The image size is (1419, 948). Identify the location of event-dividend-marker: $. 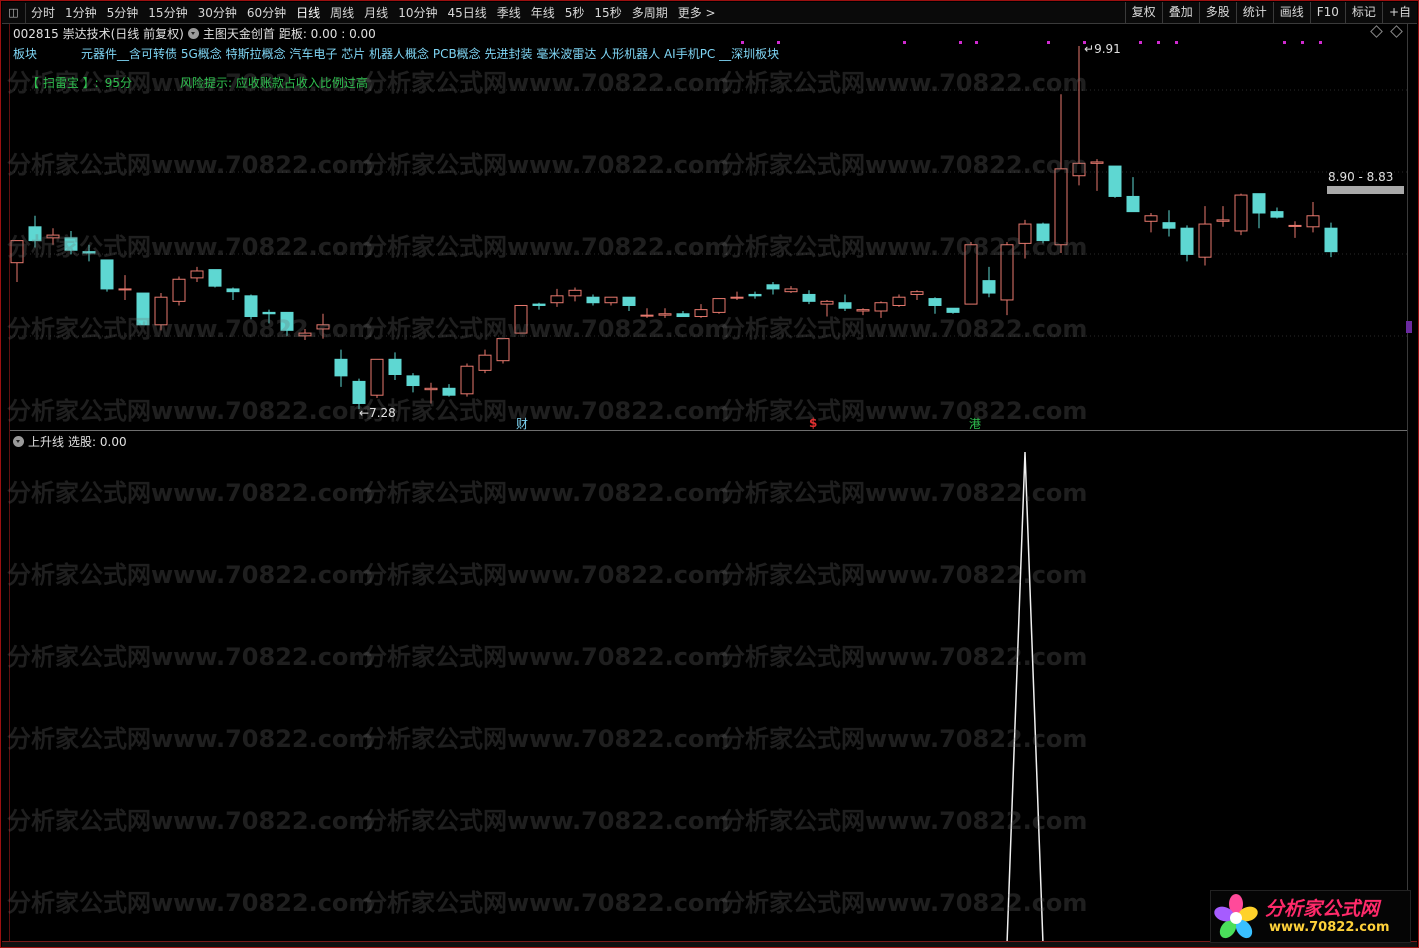
(813, 423).